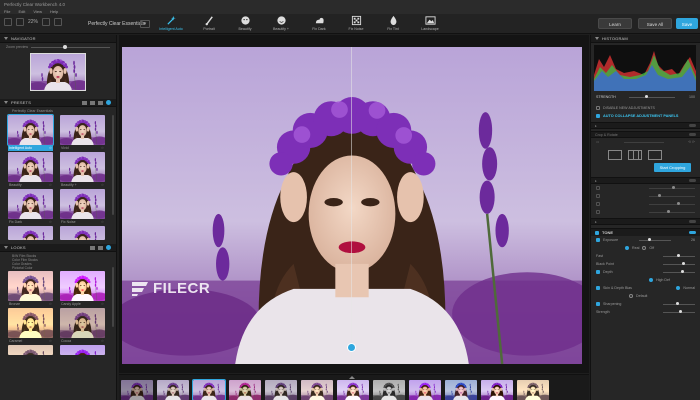 Image resolution: width=700 pixels, height=400 pixels. I want to click on exposure-slider, so click(654, 239).